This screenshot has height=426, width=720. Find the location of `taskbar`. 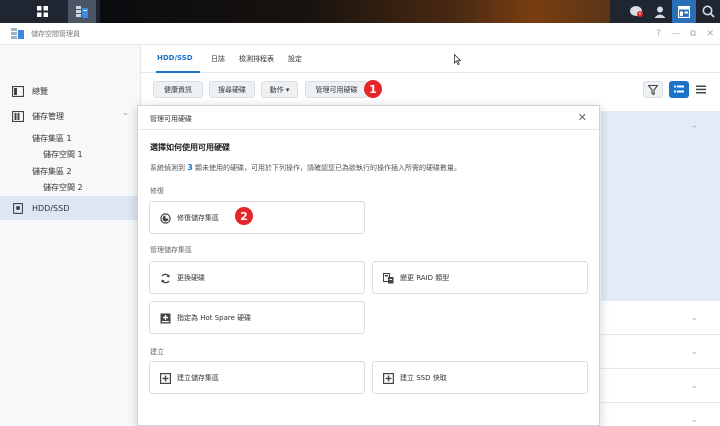

taskbar is located at coordinates (360, 11).